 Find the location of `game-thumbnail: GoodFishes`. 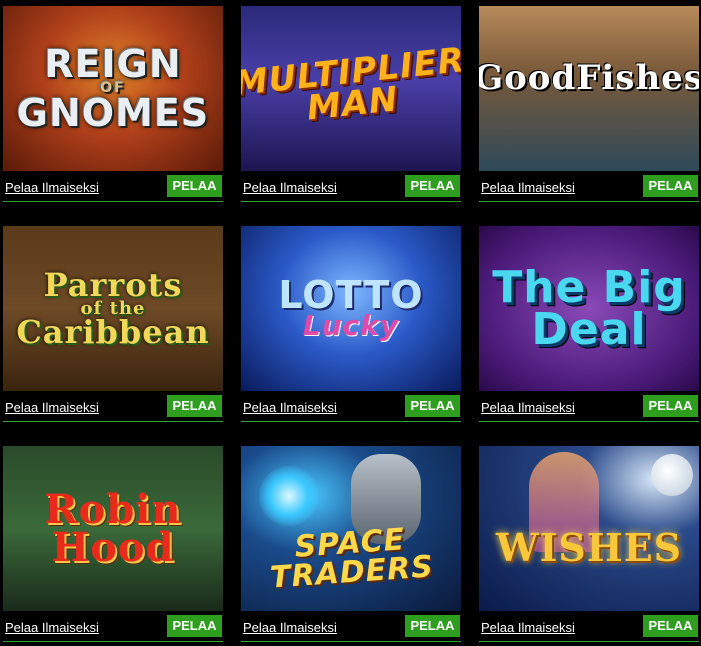

game-thumbnail: GoodFishes is located at coordinates (589, 88).